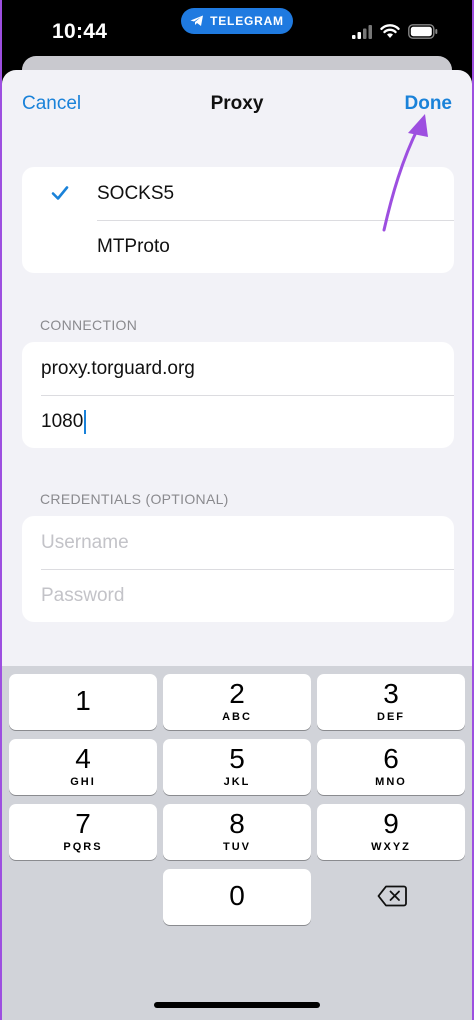 The height and width of the screenshot is (1020, 474). I want to click on key-number: 7, so click(83, 823).